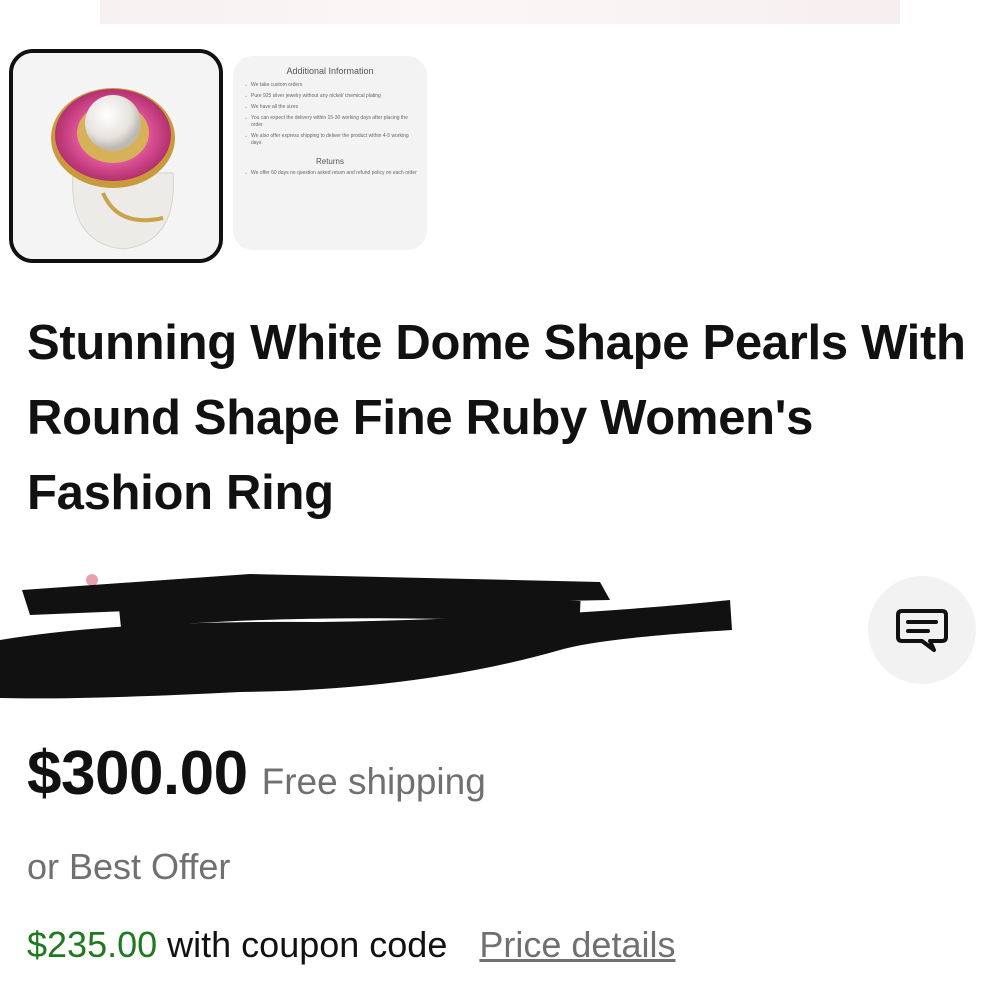  I want to click on ring-image, so click(116, 156).